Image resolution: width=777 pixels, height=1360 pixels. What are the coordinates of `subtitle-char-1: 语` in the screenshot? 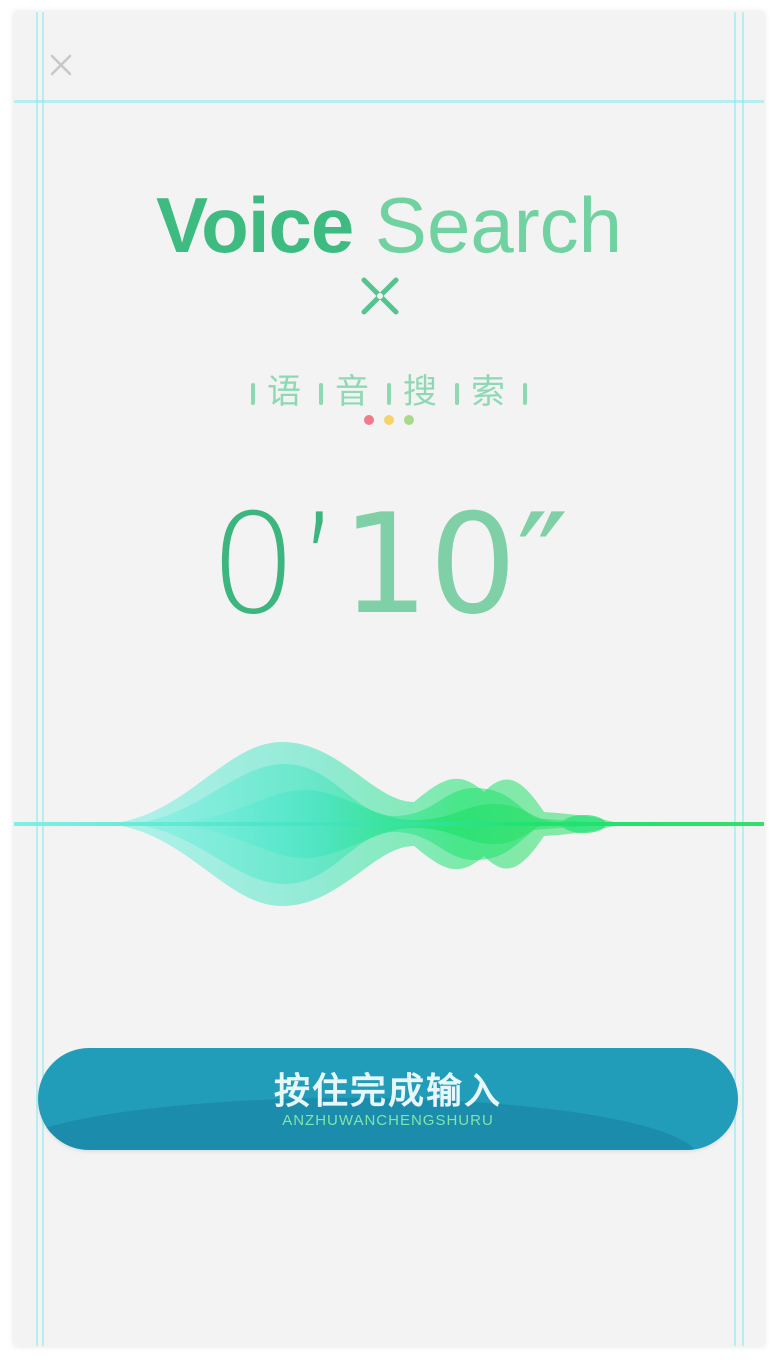 It's located at (287, 392).